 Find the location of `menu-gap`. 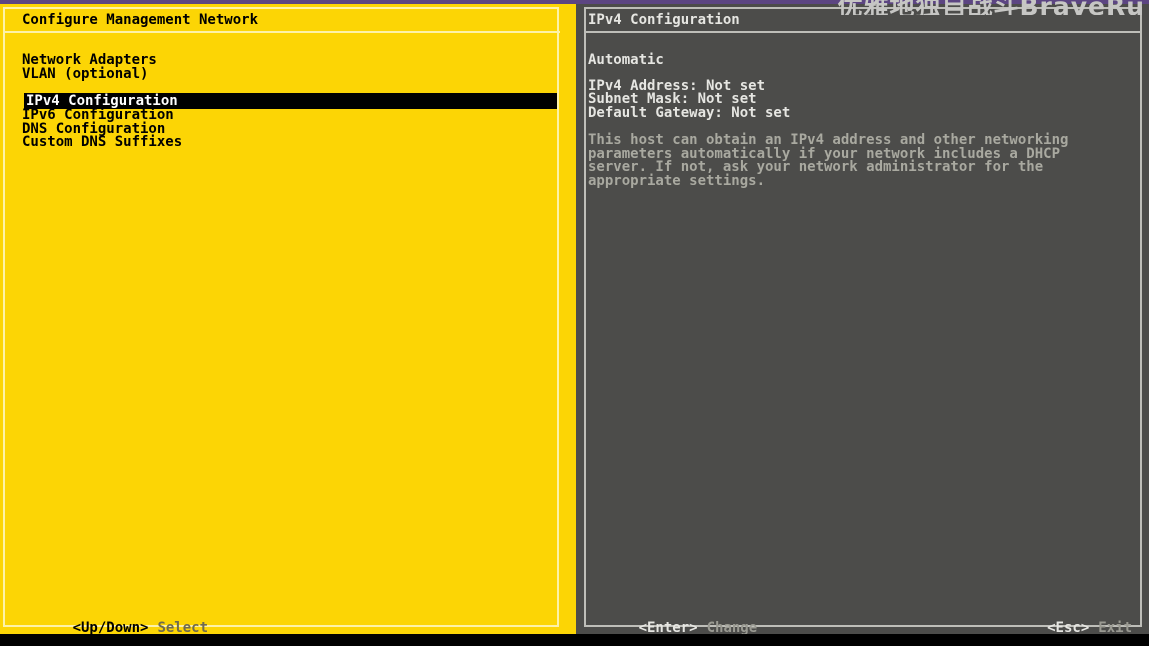

menu-gap is located at coordinates (288, 87).